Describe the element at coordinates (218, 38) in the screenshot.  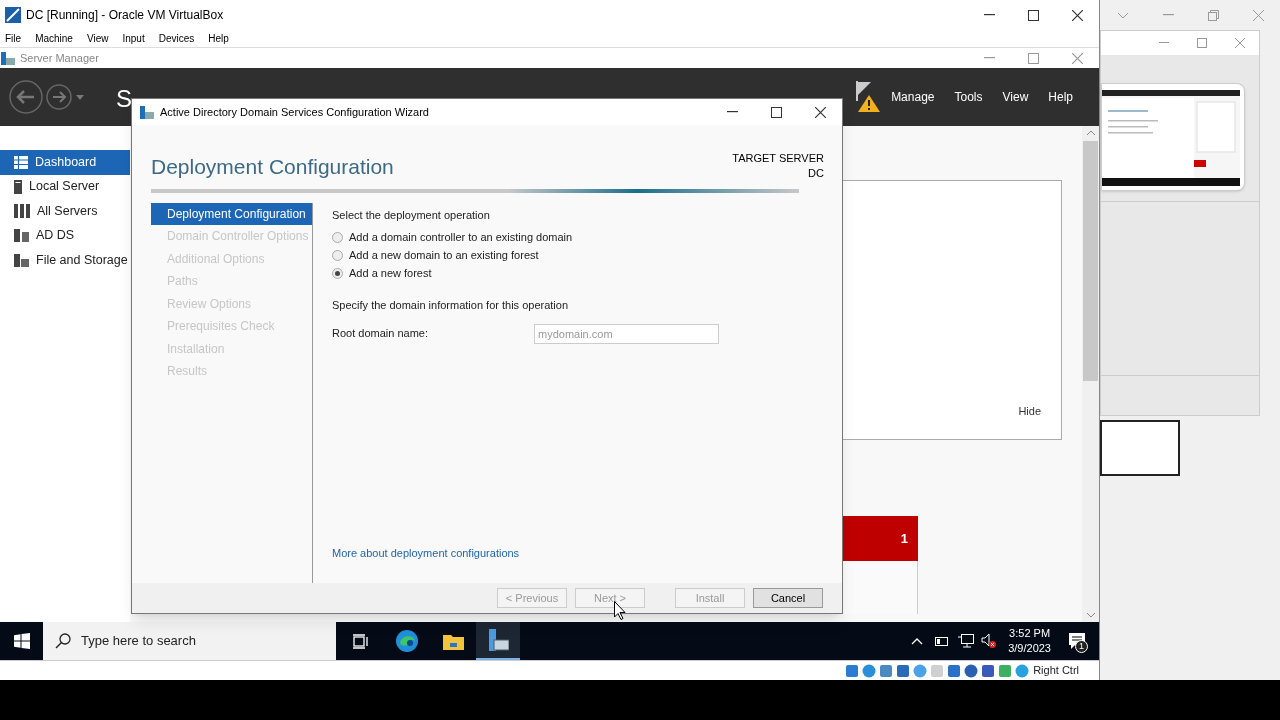
I see `menu-item: Help` at that location.